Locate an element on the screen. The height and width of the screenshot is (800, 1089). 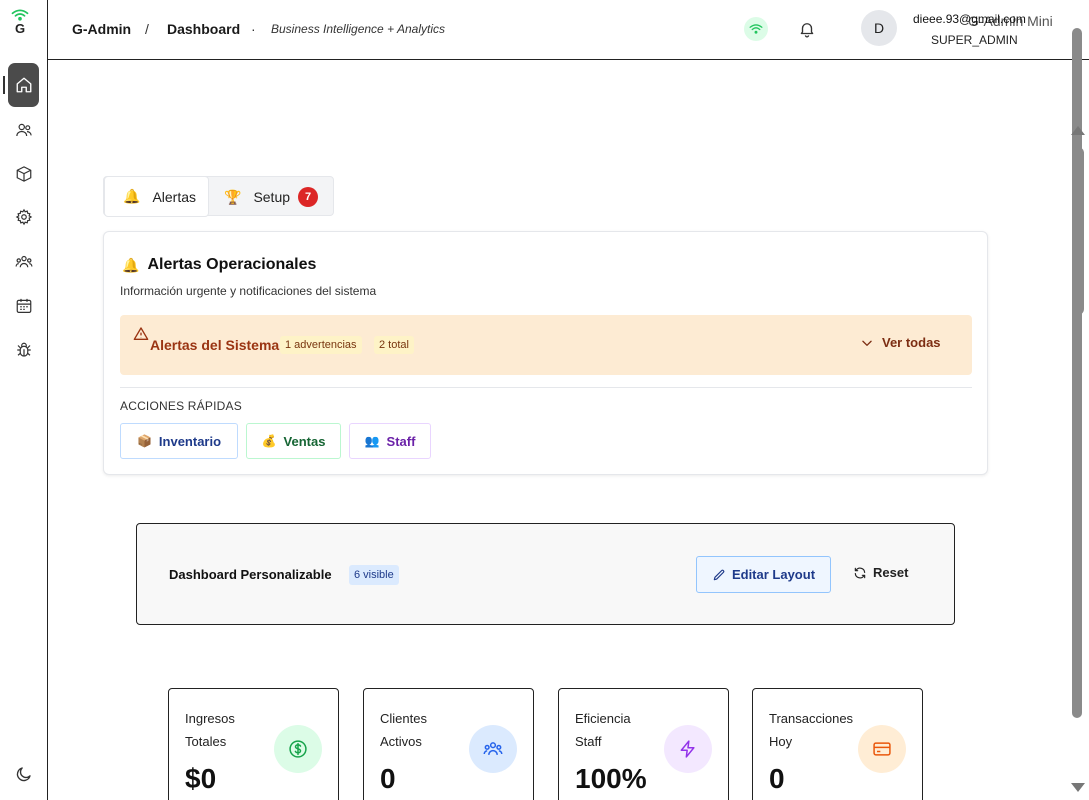
customizer-title: Dashboard Personalizable is located at coordinates (250, 574).